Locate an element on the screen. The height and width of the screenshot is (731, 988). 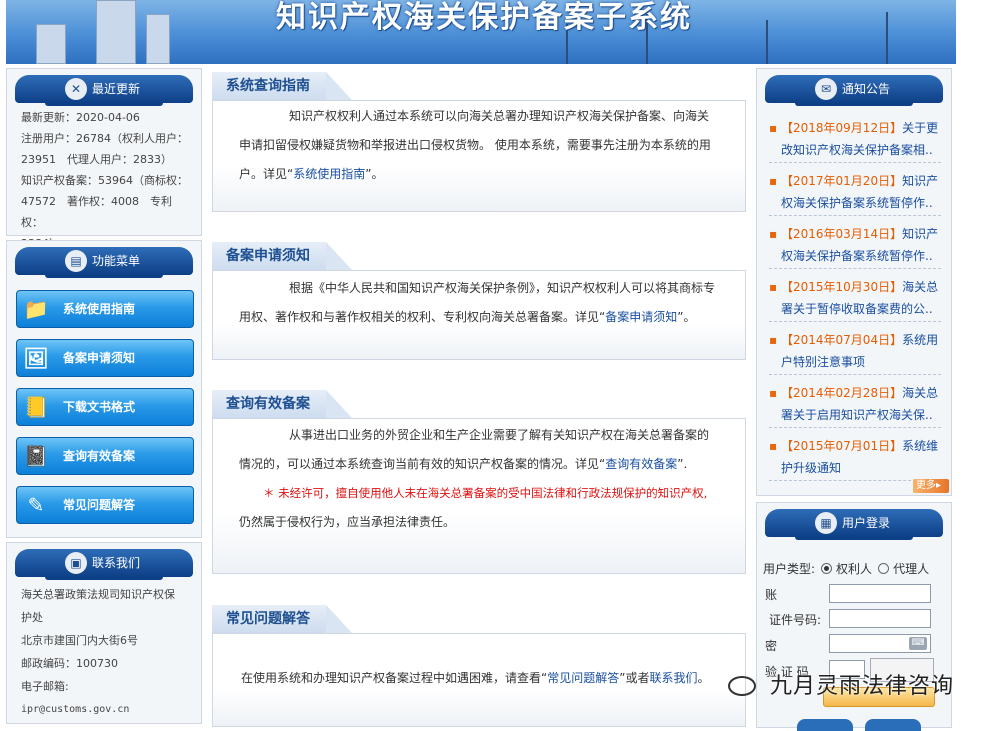
book-icon: ▤ is located at coordinates (76, 261).